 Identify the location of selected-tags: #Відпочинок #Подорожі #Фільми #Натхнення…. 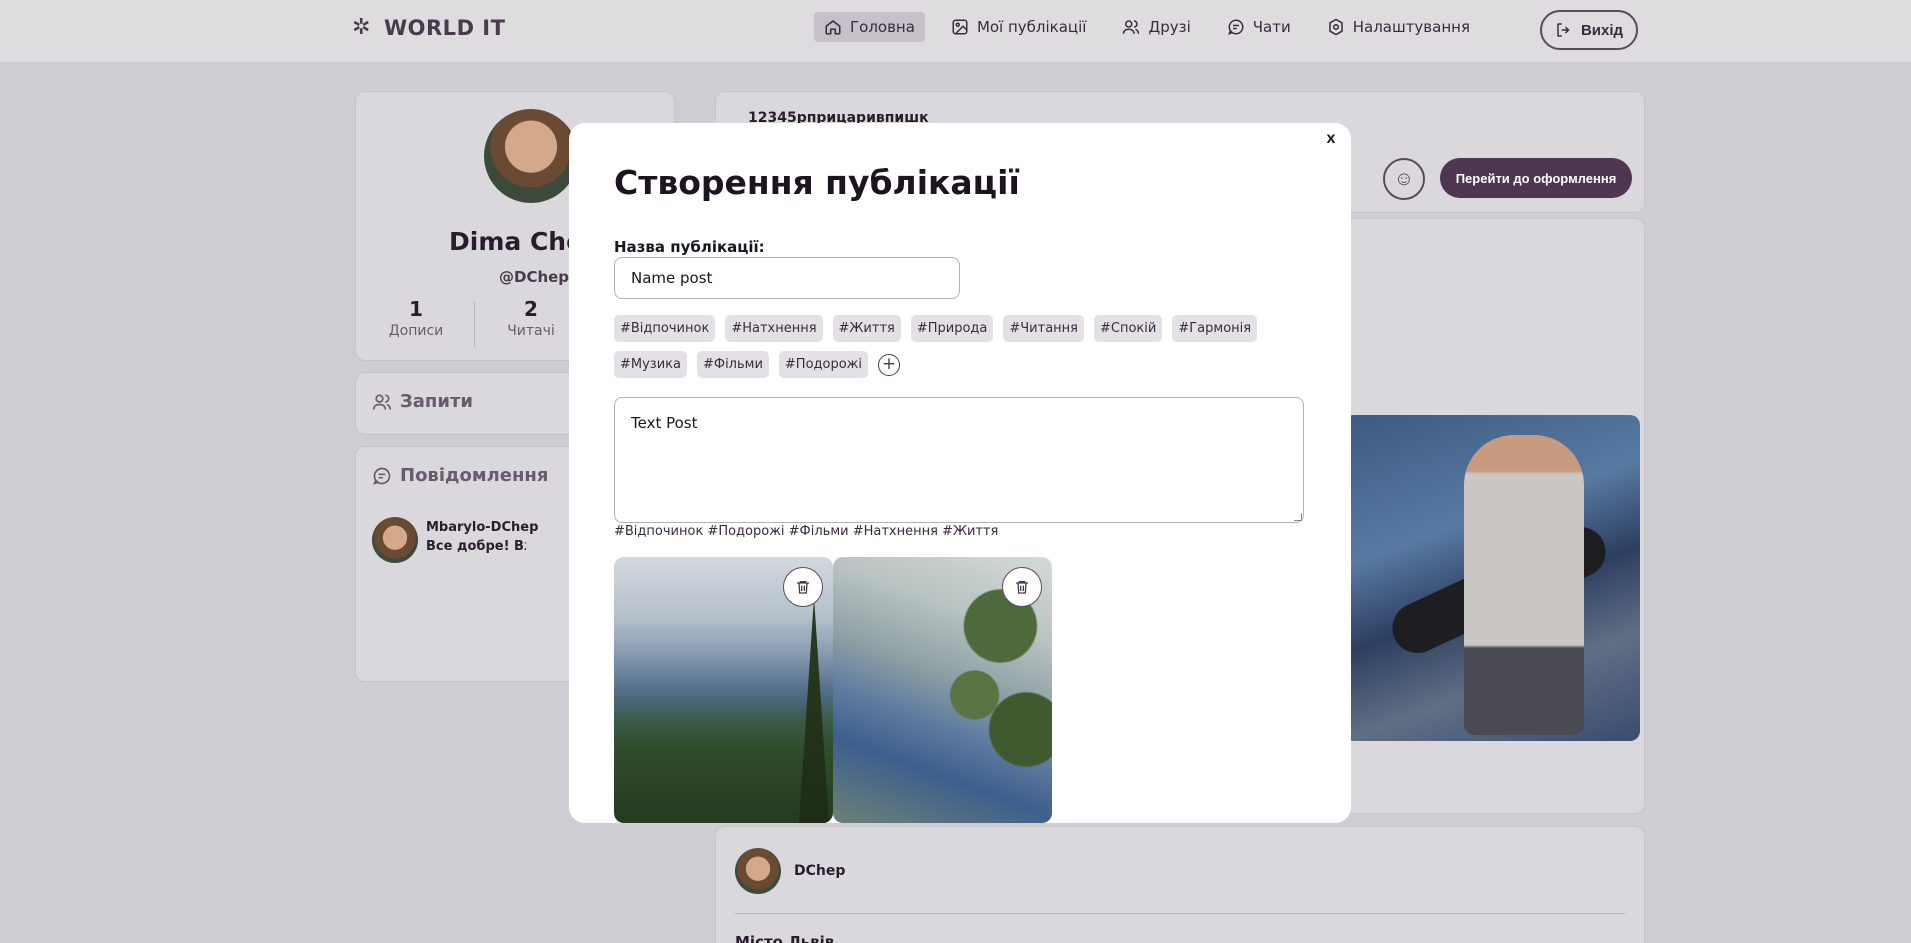
(806, 531).